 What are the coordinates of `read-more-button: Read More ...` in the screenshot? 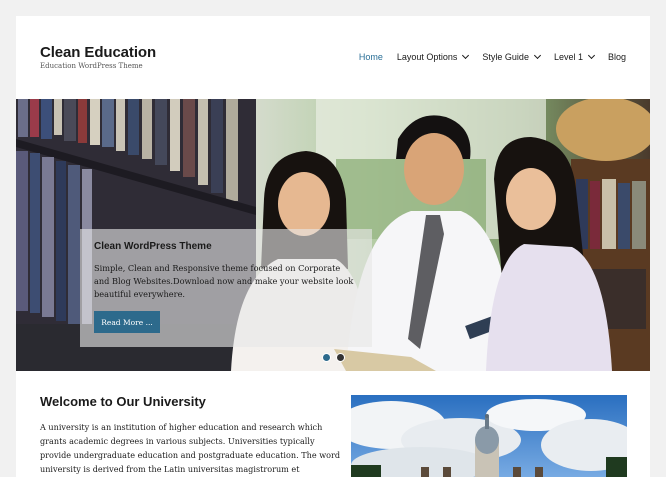 It's located at (127, 322).